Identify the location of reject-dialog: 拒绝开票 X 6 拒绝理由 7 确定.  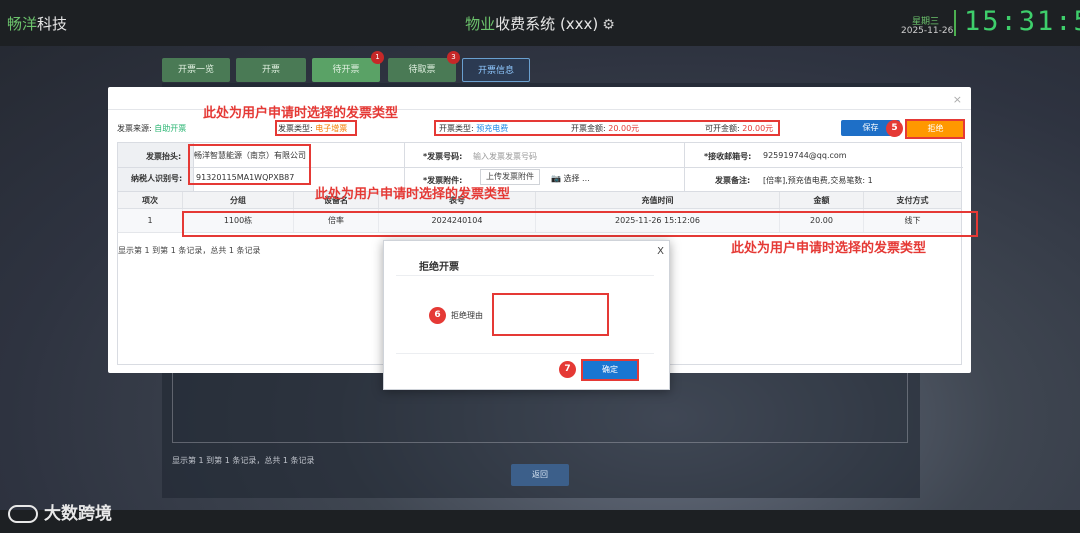
(526, 315).